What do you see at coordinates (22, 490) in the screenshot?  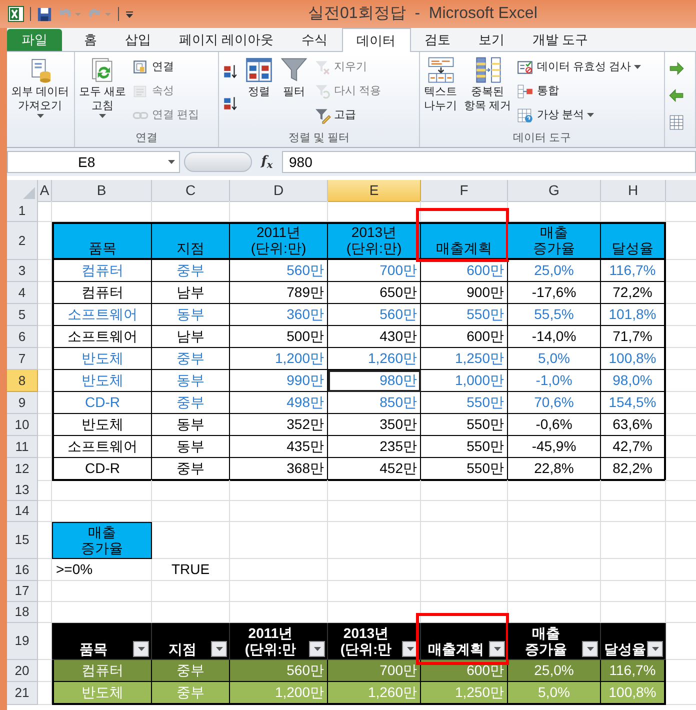 I see `row-header: 13` at bounding box center [22, 490].